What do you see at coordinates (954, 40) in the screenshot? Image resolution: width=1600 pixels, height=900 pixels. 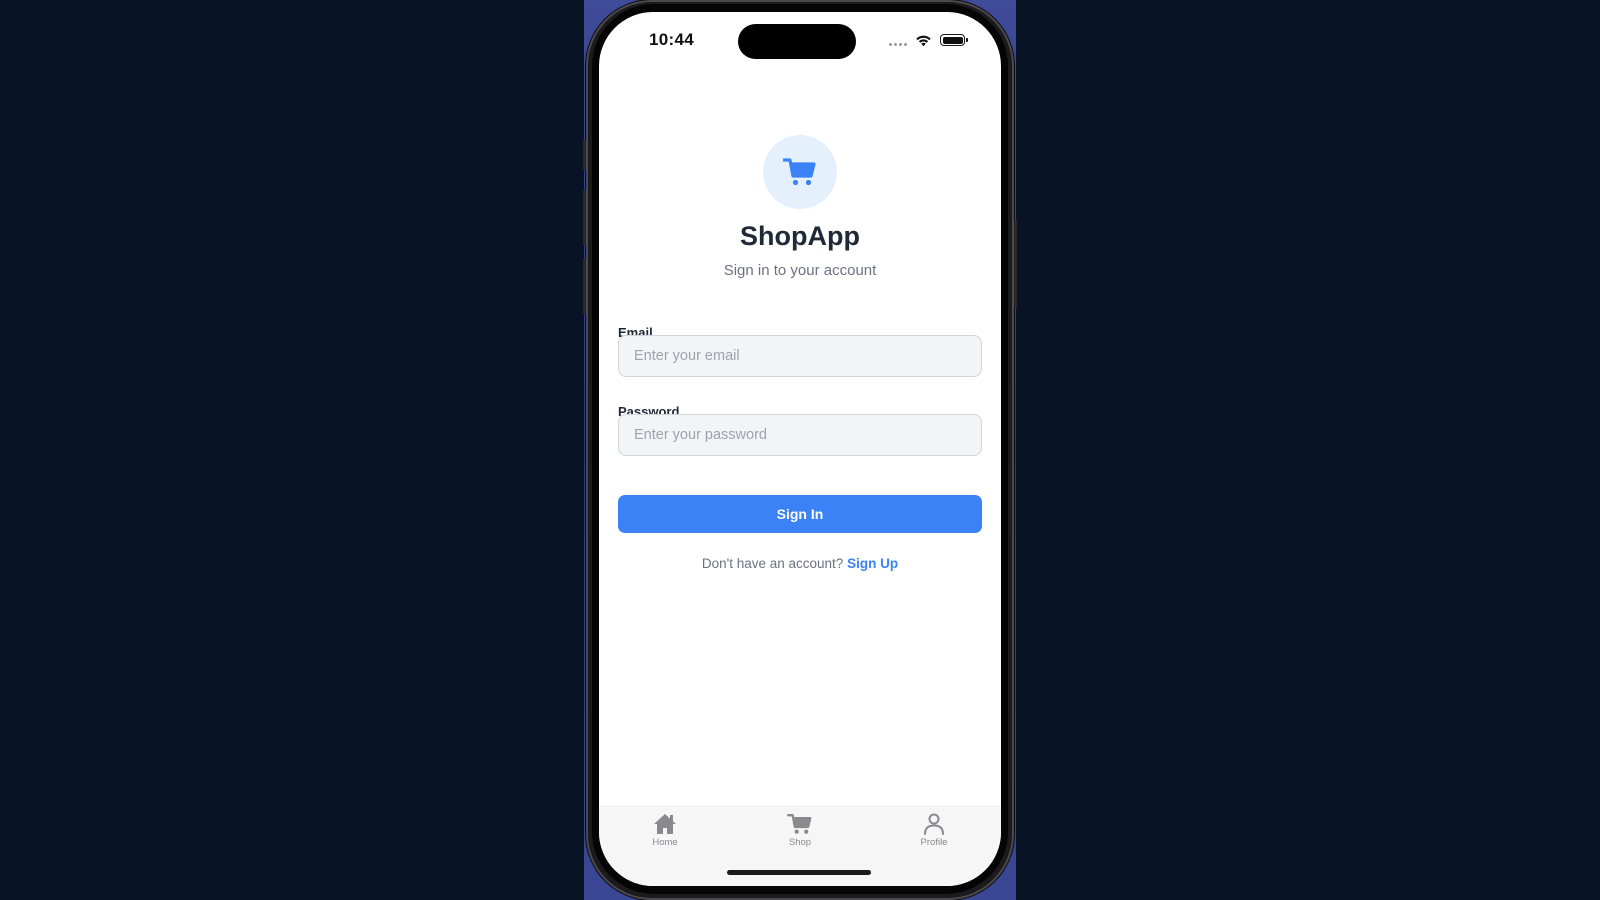 I see `battery-icon` at bounding box center [954, 40].